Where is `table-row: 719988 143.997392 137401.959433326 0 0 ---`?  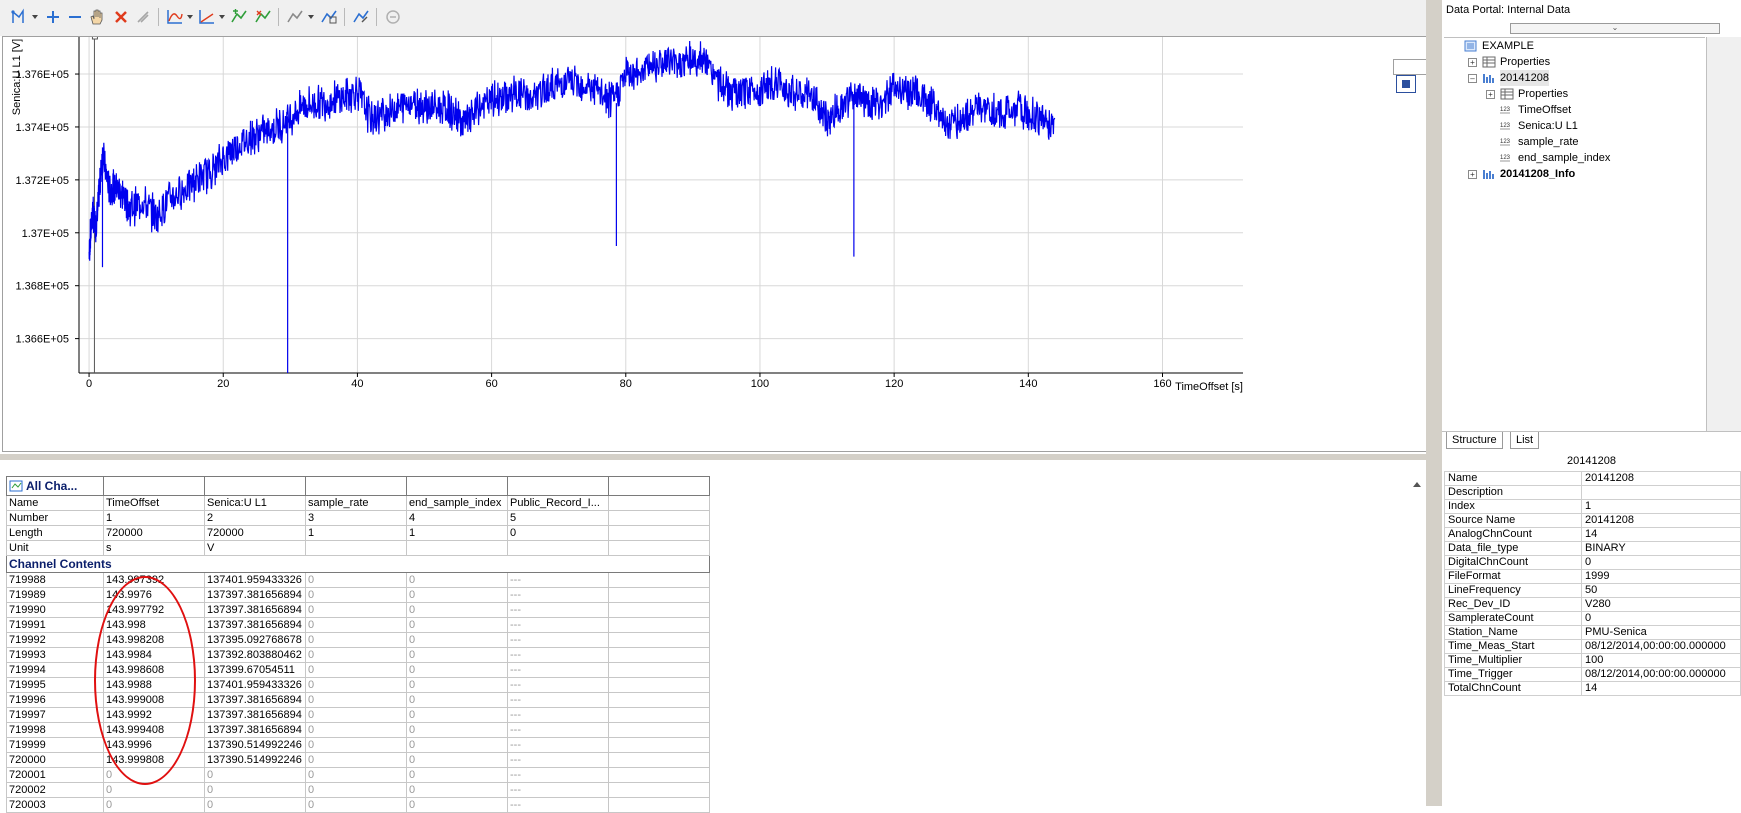 table-row: 719988 143.997392 137401.959433326 0 0 --- is located at coordinates (358, 580).